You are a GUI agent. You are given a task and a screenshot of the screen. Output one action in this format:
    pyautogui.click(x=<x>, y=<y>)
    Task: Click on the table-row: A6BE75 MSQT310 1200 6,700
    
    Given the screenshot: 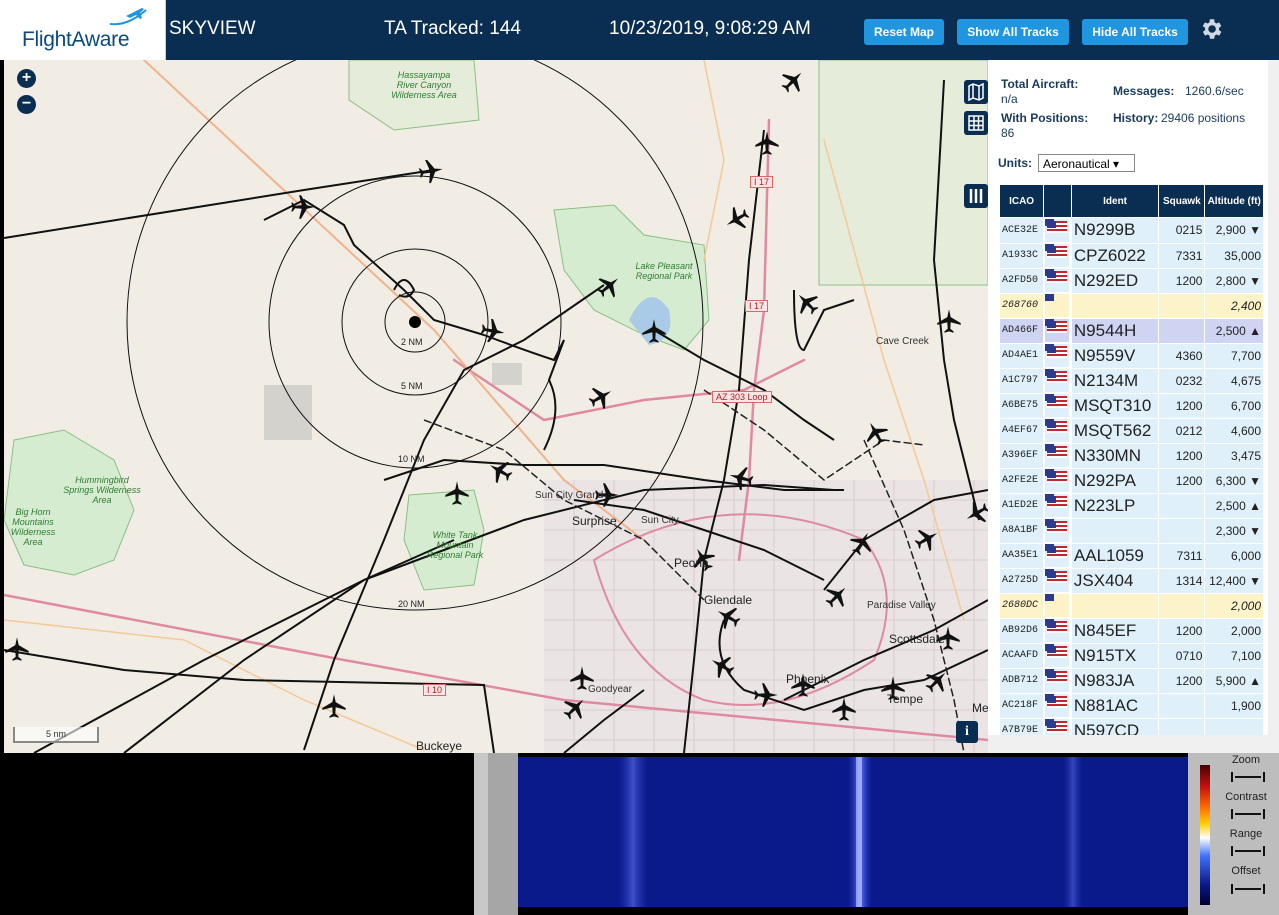 What is the action you would take?
    pyautogui.click(x=1131, y=405)
    